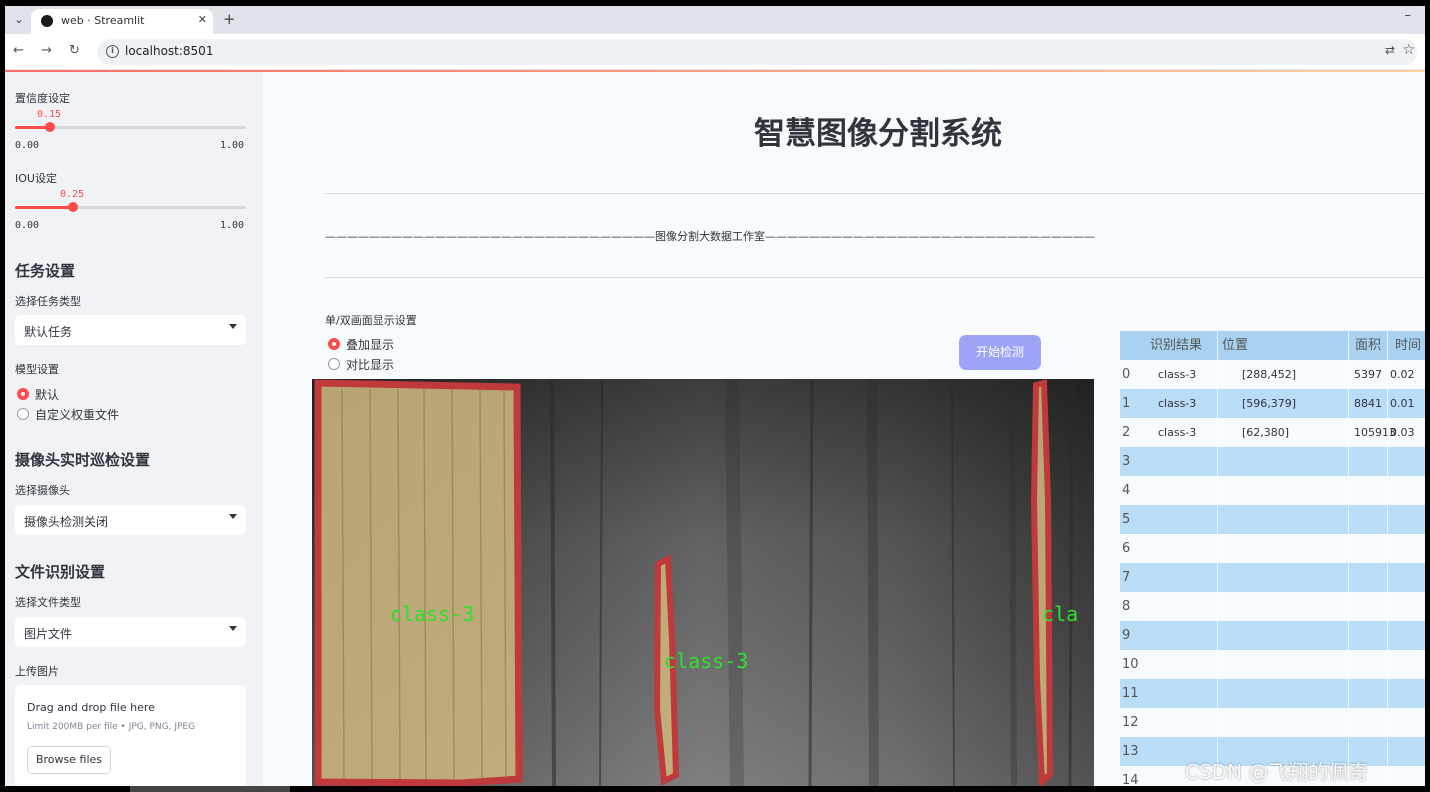  Describe the element at coordinates (1402, 403) in the screenshot. I see `table-cell: 0.01` at that location.